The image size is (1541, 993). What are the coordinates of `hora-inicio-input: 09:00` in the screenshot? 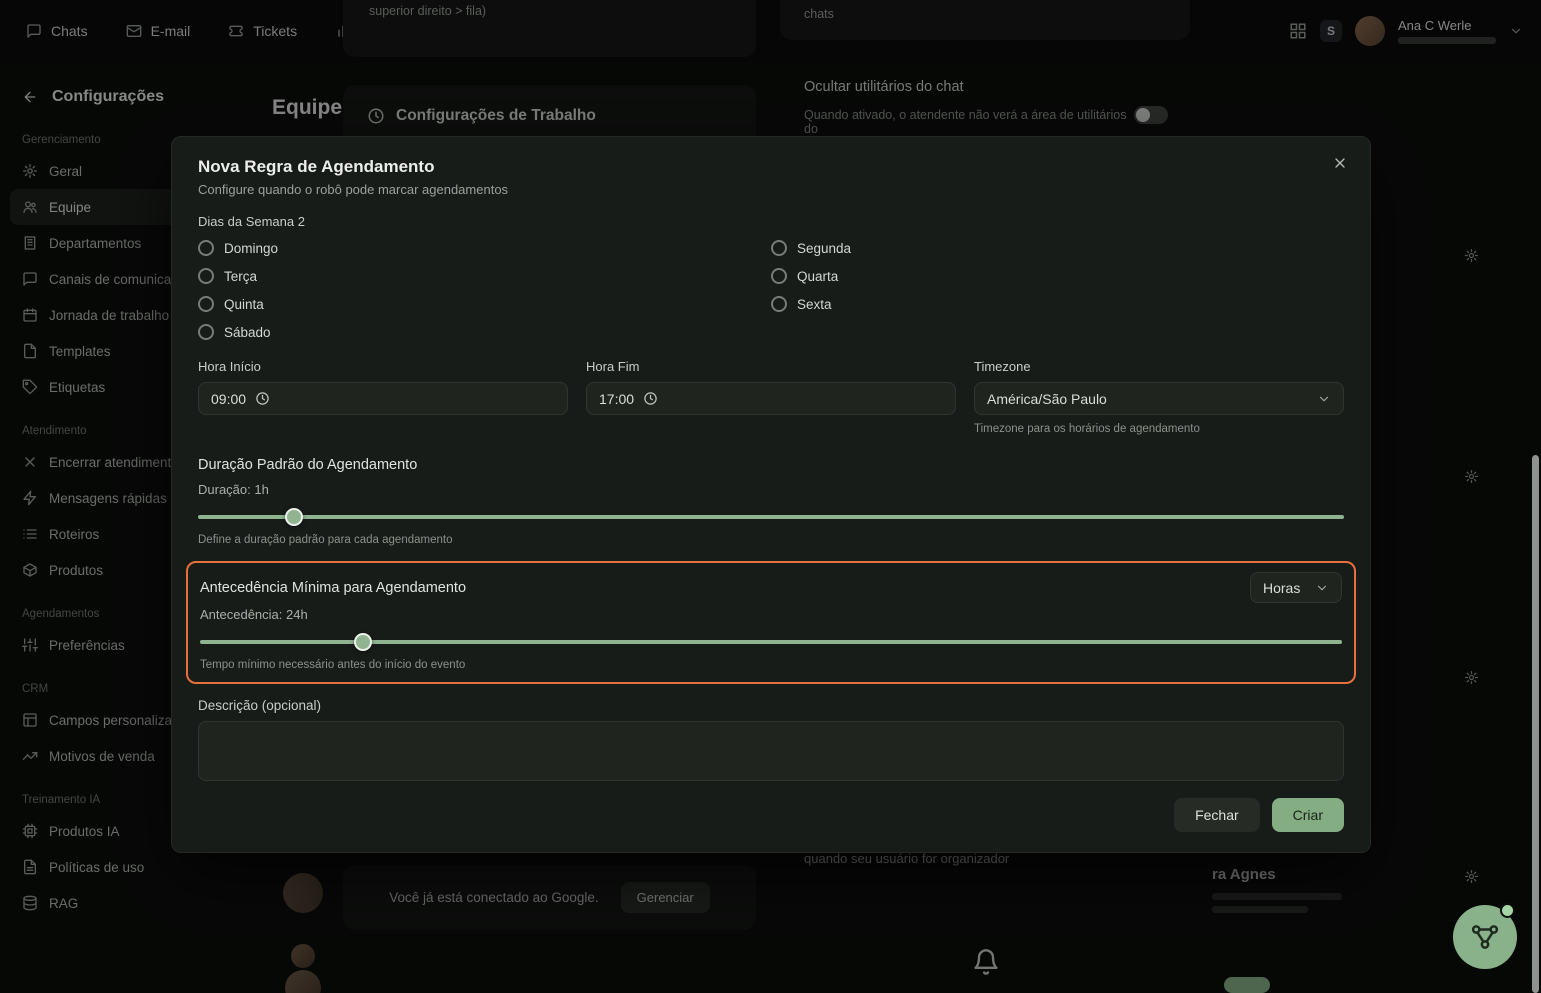 It's located at (383, 398).